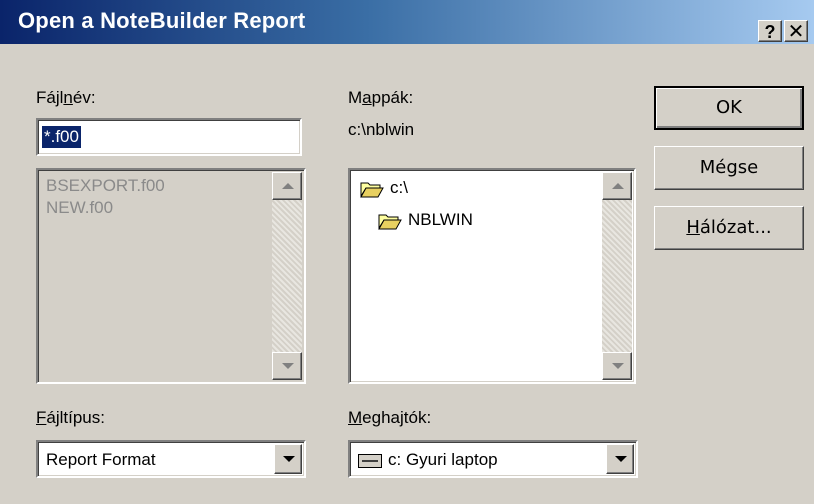 Image resolution: width=814 pixels, height=504 pixels. Describe the element at coordinates (397, 417) in the screenshot. I see `drives-label-part: eghajtók:` at that location.